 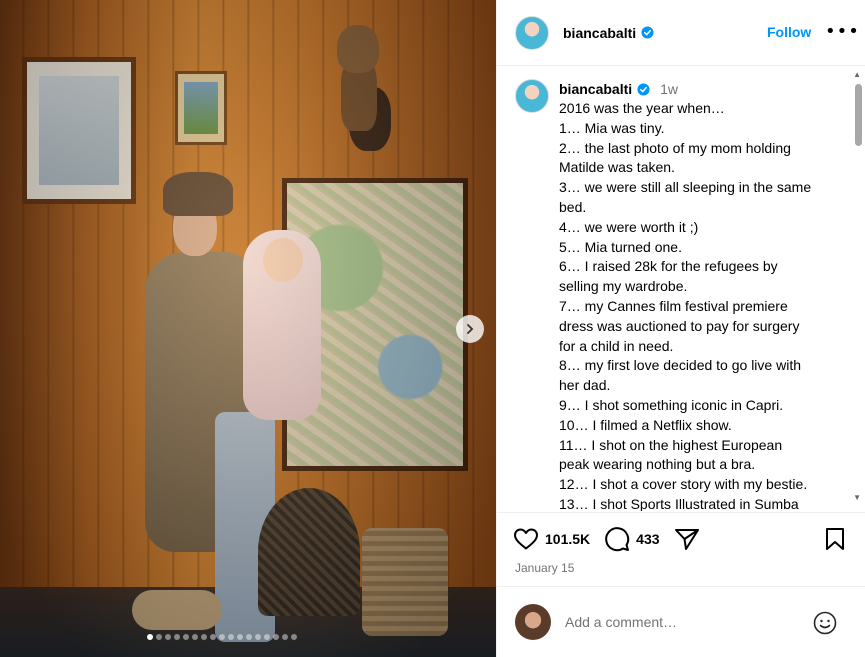 I want to click on save-button, so click(x=835, y=540).